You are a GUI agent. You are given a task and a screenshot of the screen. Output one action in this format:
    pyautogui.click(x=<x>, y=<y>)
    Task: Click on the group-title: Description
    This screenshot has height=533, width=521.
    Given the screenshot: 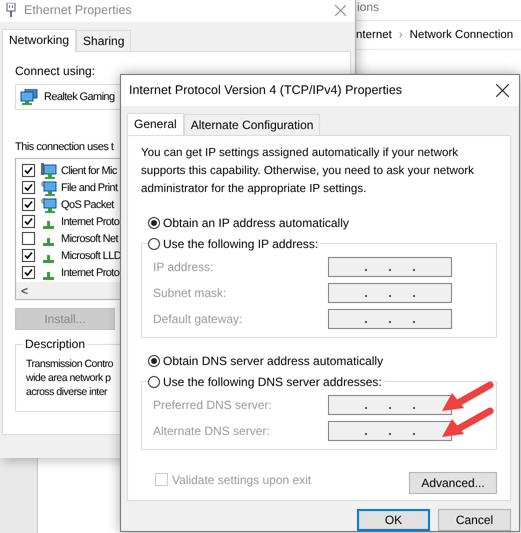 What is the action you would take?
    pyautogui.click(x=55, y=344)
    